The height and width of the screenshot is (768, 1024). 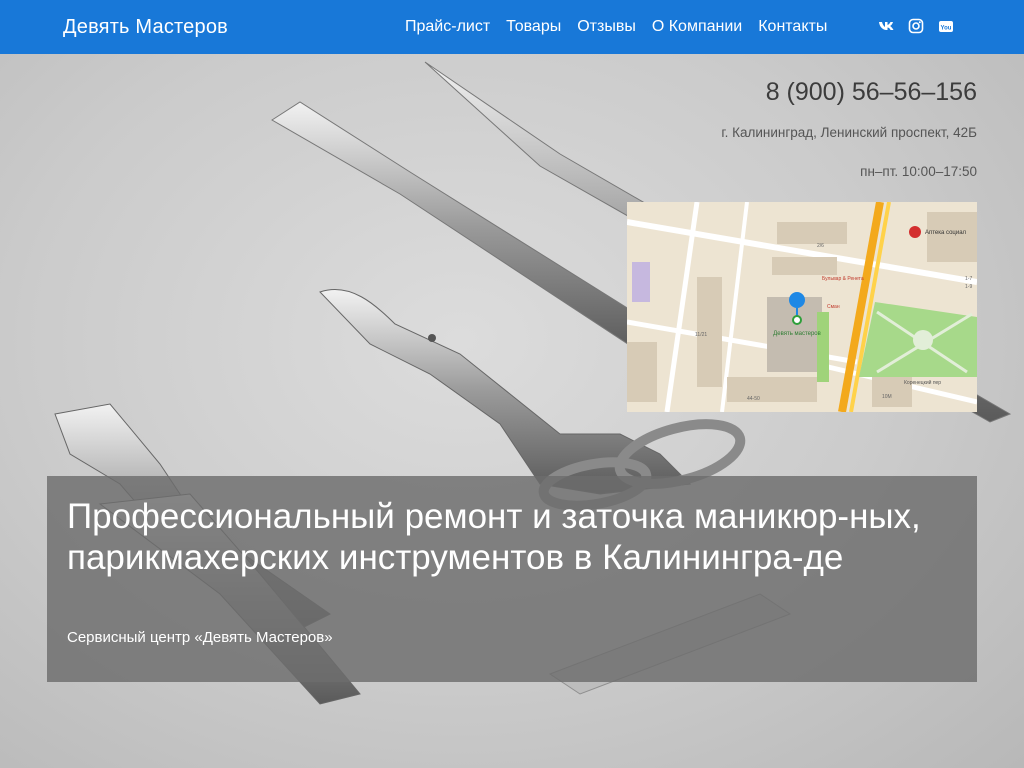 I want to click on youtube-icon: You, so click(x=946, y=26).